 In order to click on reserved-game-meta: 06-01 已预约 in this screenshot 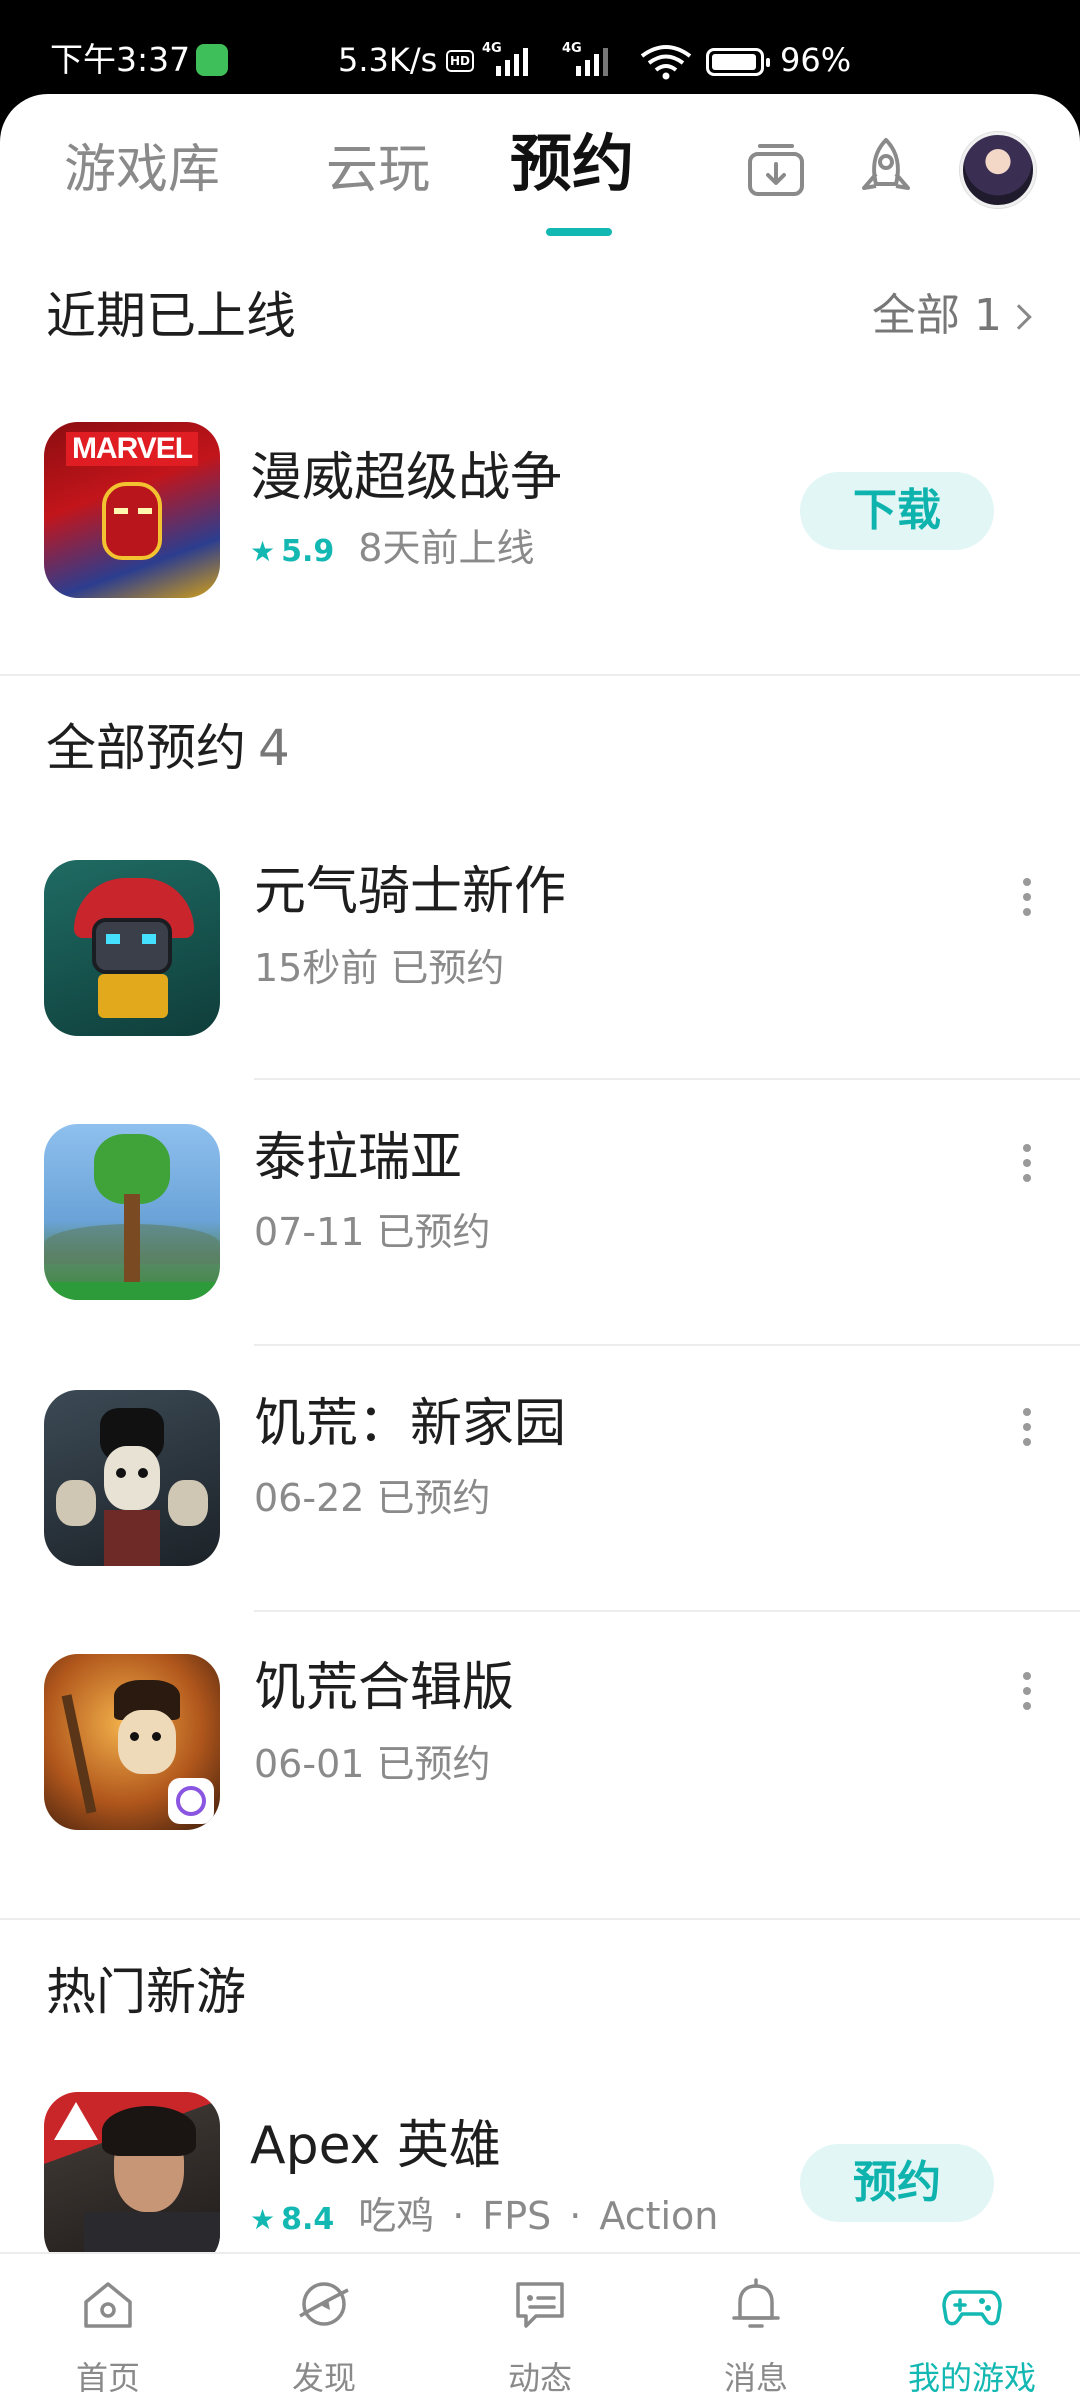, I will do `click(372, 1764)`.